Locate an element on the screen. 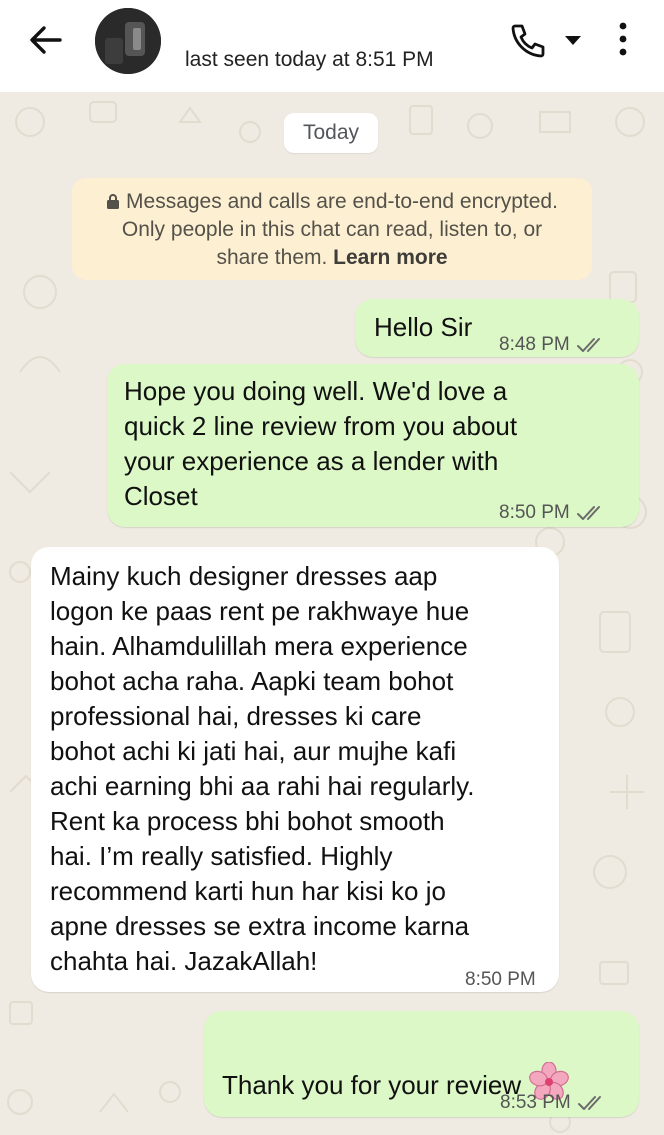 This screenshot has width=664, height=1135. overflow-menu-button is located at coordinates (623, 40).